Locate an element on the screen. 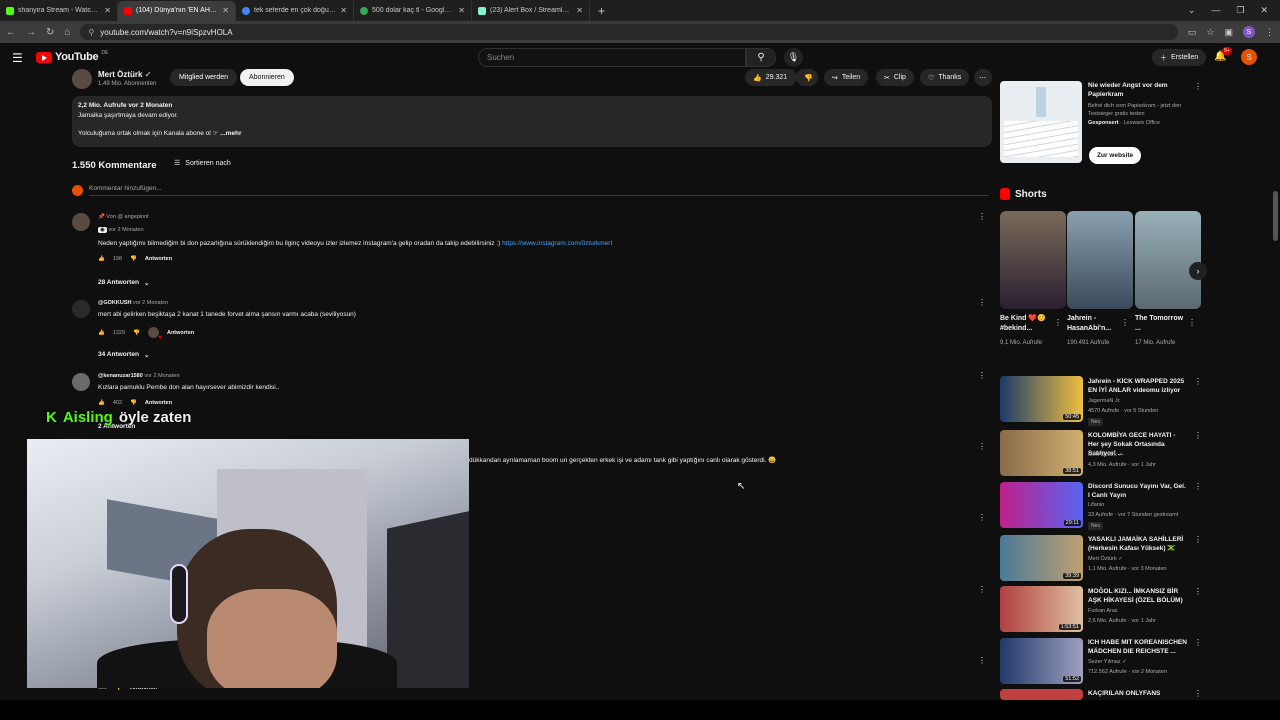  close-window-icon: ✕ is located at coordinates (1264, 10).